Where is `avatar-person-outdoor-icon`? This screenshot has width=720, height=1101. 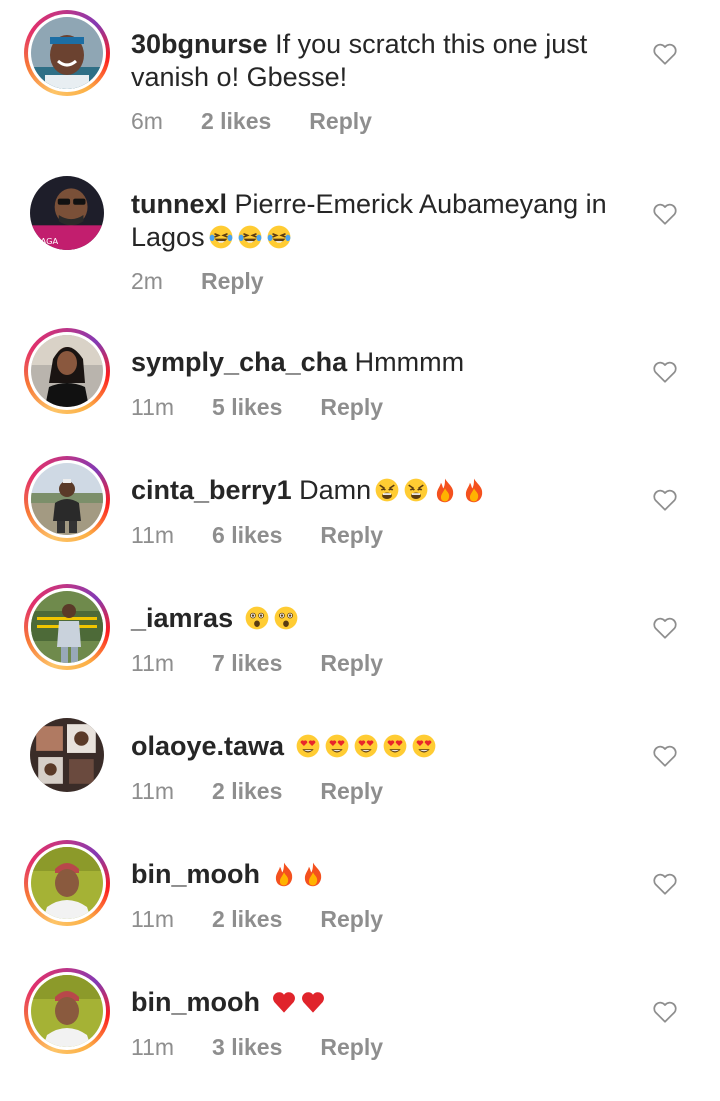 avatar-person-outdoor-icon is located at coordinates (67, 499).